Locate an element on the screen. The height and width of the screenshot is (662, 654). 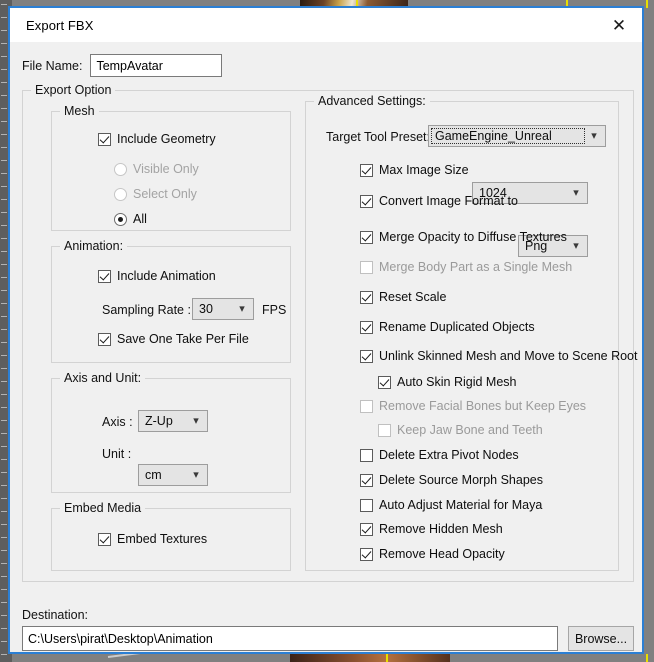
advanced-settings-legend: Advanced Settings: is located at coordinates (372, 101).